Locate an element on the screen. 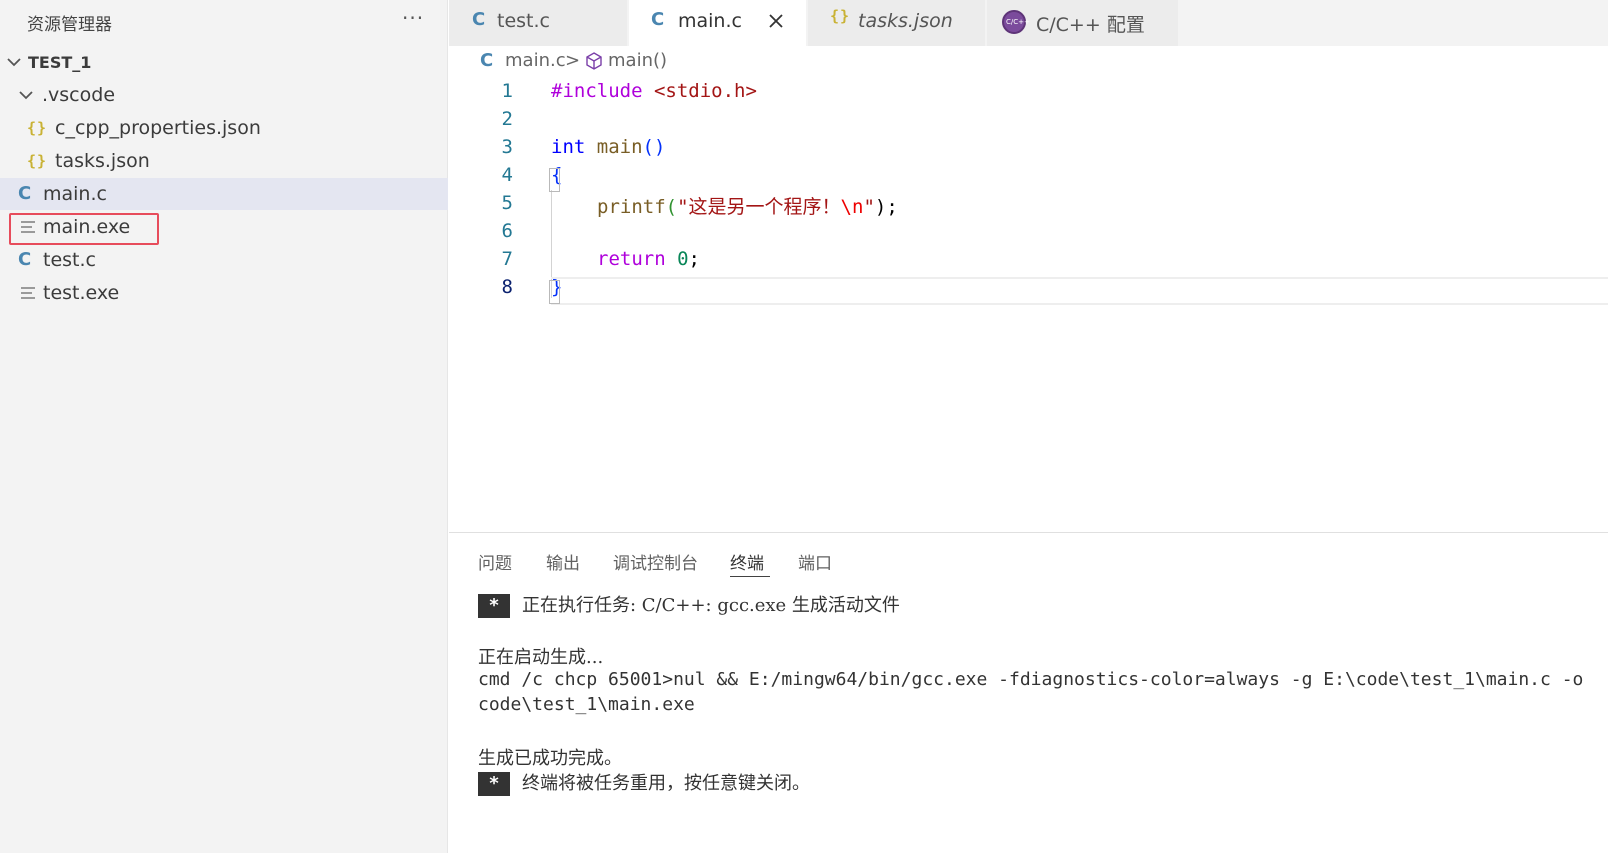 This screenshot has height=853, width=1608. tree-item-label: main.c is located at coordinates (75, 194).